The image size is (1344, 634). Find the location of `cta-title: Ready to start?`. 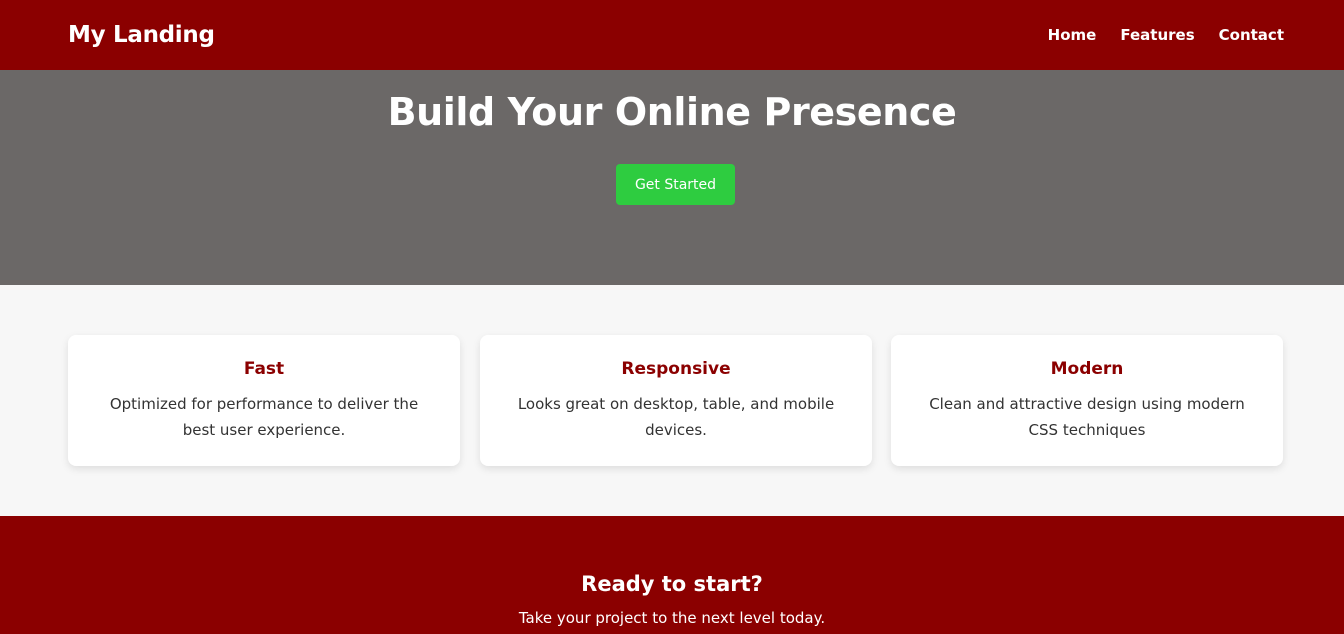

cta-title: Ready to start? is located at coordinates (672, 584).